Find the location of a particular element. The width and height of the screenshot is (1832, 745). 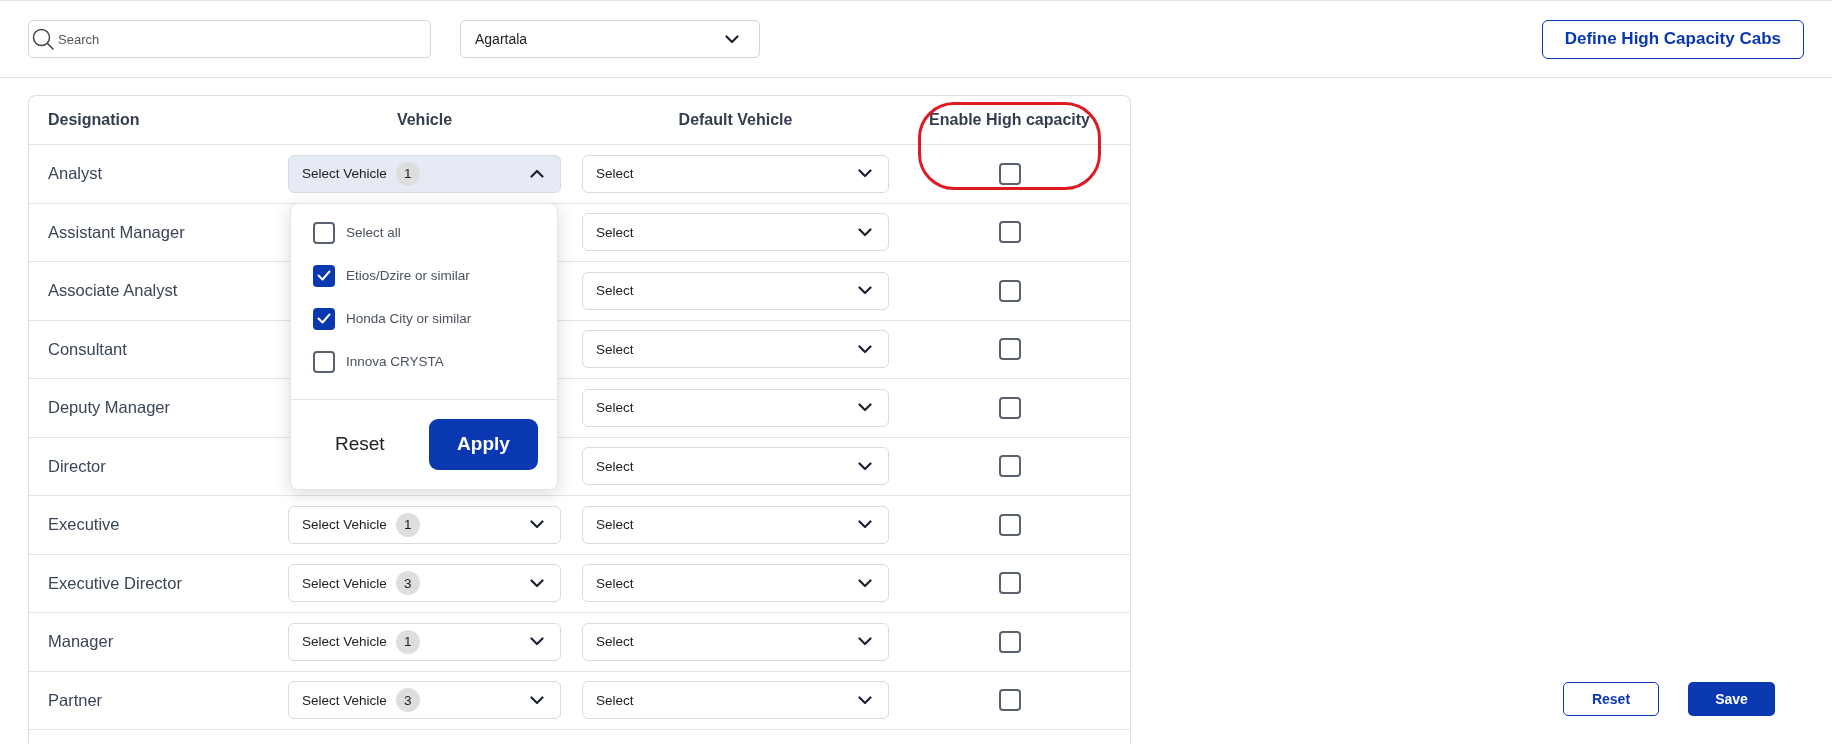

column-header: Vehicle is located at coordinates (424, 120).